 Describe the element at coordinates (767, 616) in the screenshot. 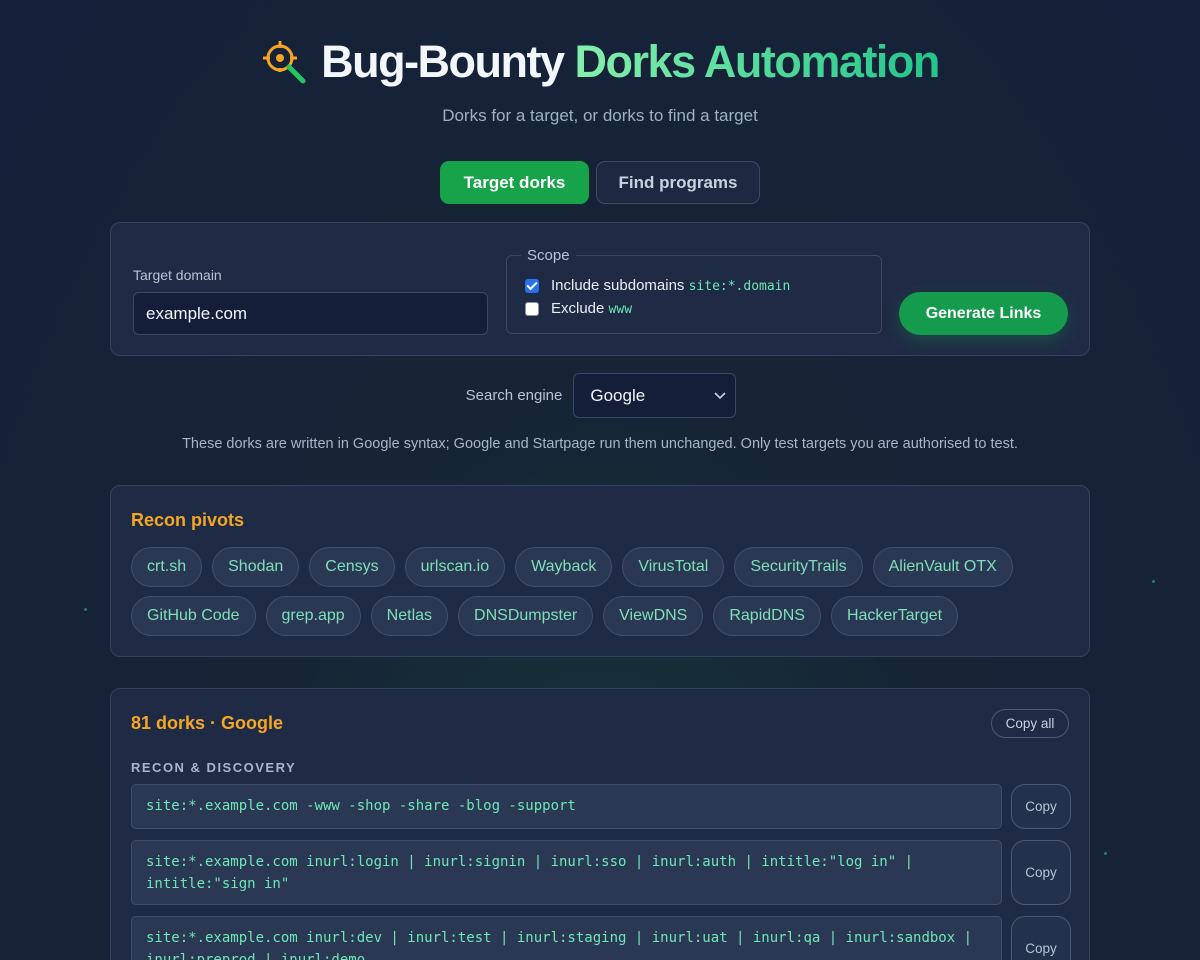

I see `pivot-chip-rapiddns: RapidDNS` at that location.